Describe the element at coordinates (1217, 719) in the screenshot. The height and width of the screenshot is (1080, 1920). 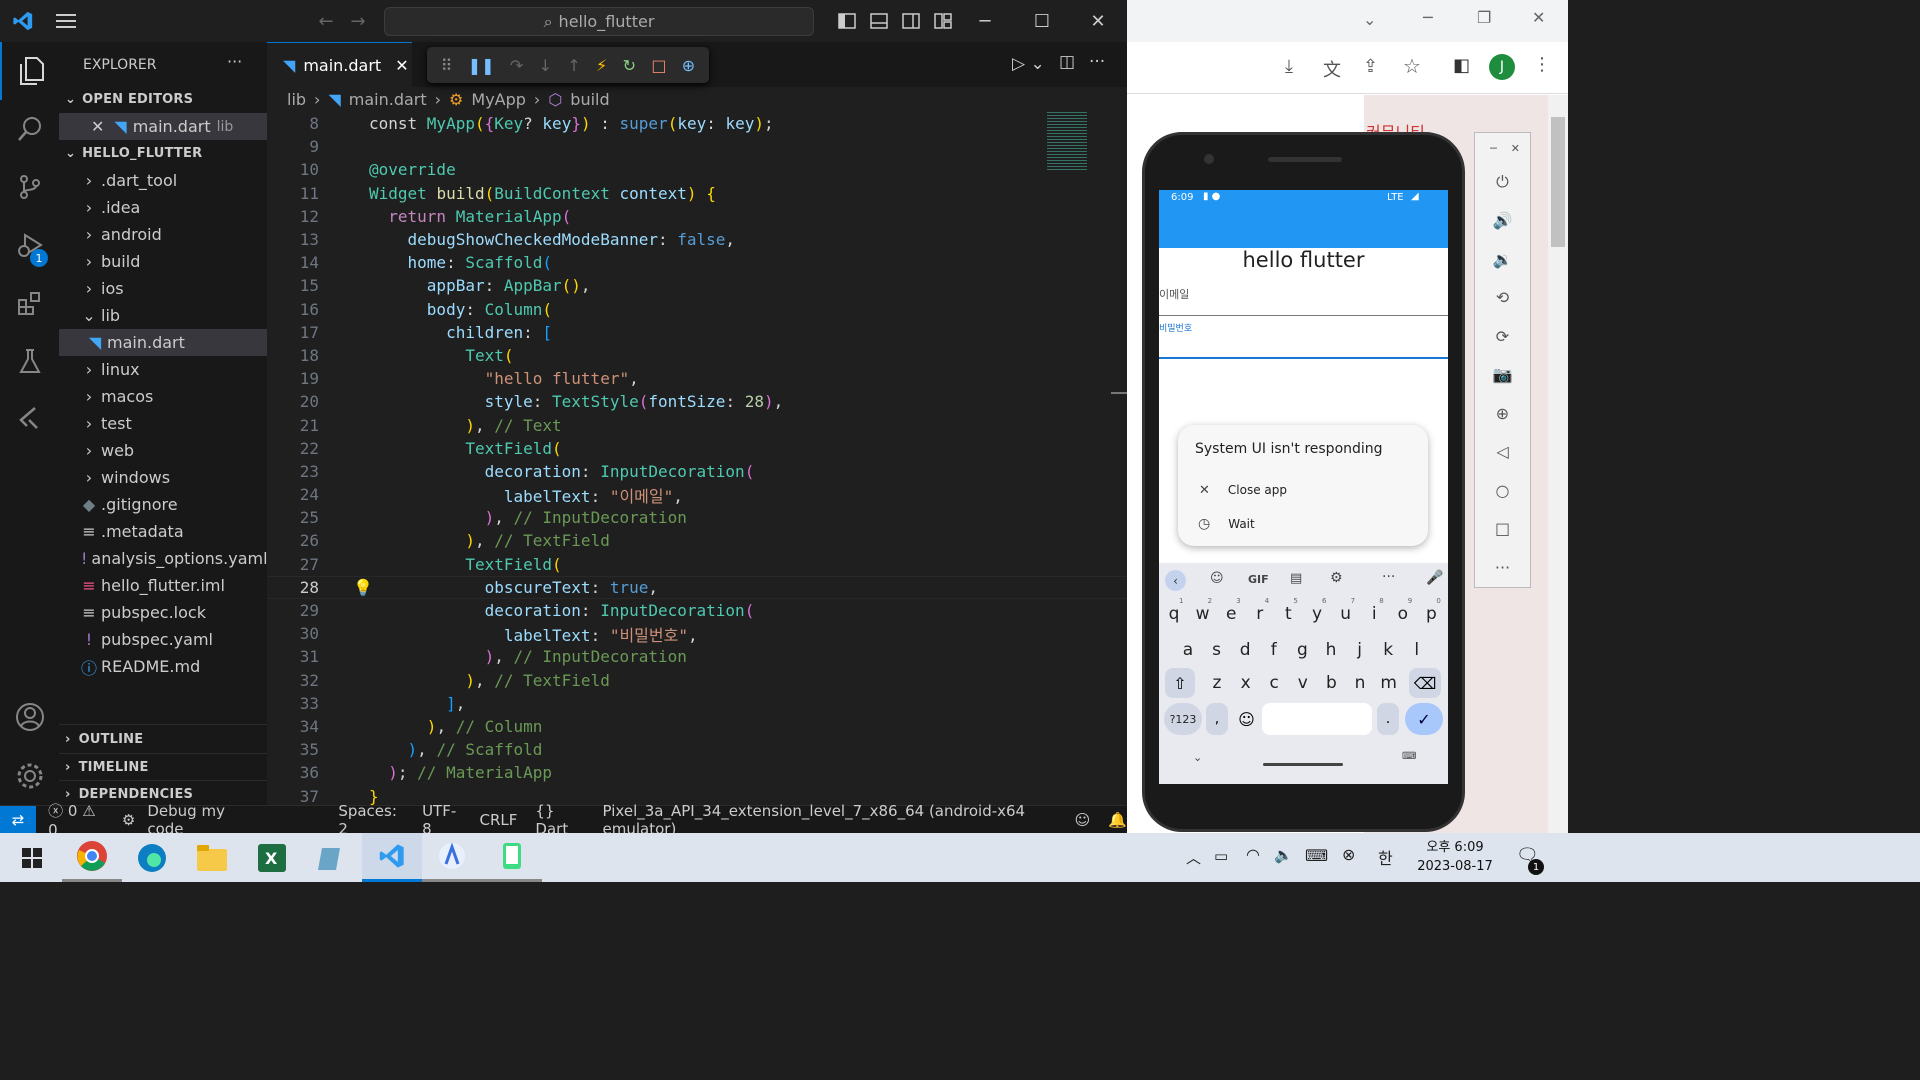
I see `comma-key: ,` at that location.